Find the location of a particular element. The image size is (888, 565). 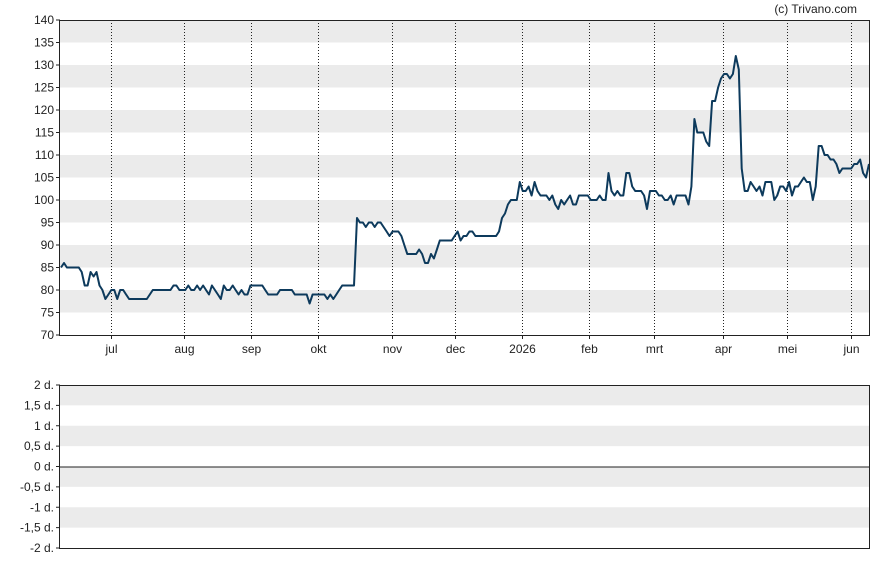

y-tick-label: 135 is located at coordinates (44, 43).